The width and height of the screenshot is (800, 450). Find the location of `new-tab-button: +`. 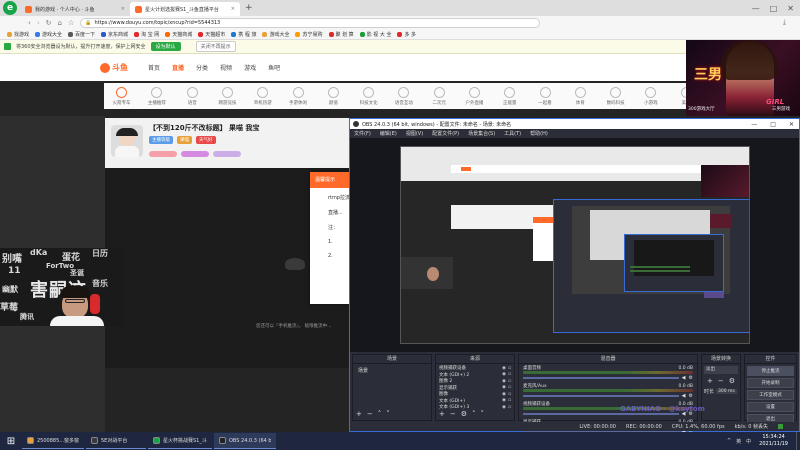

new-tab-button: + is located at coordinates (249, 8).